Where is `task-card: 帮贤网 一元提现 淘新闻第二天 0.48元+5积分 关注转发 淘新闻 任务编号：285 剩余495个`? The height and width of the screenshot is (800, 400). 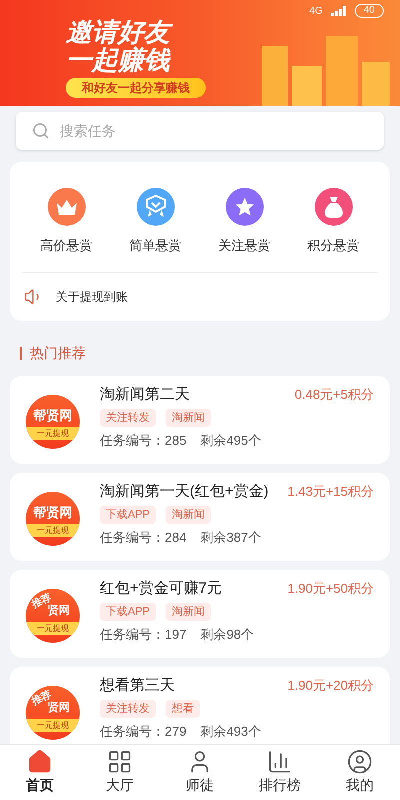
task-card: 帮贤网 一元提现 淘新闻第二天 0.48元+5积分 关注转发 淘新闻 任务编号：285 剩余495个 is located at coordinates (200, 420).